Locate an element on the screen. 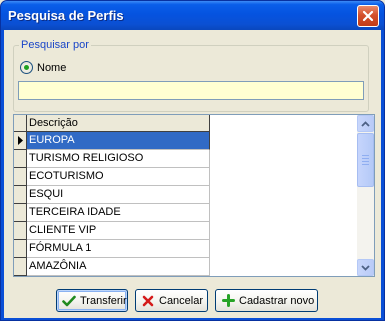  cancelar-button: Cancelar is located at coordinates (171, 300).